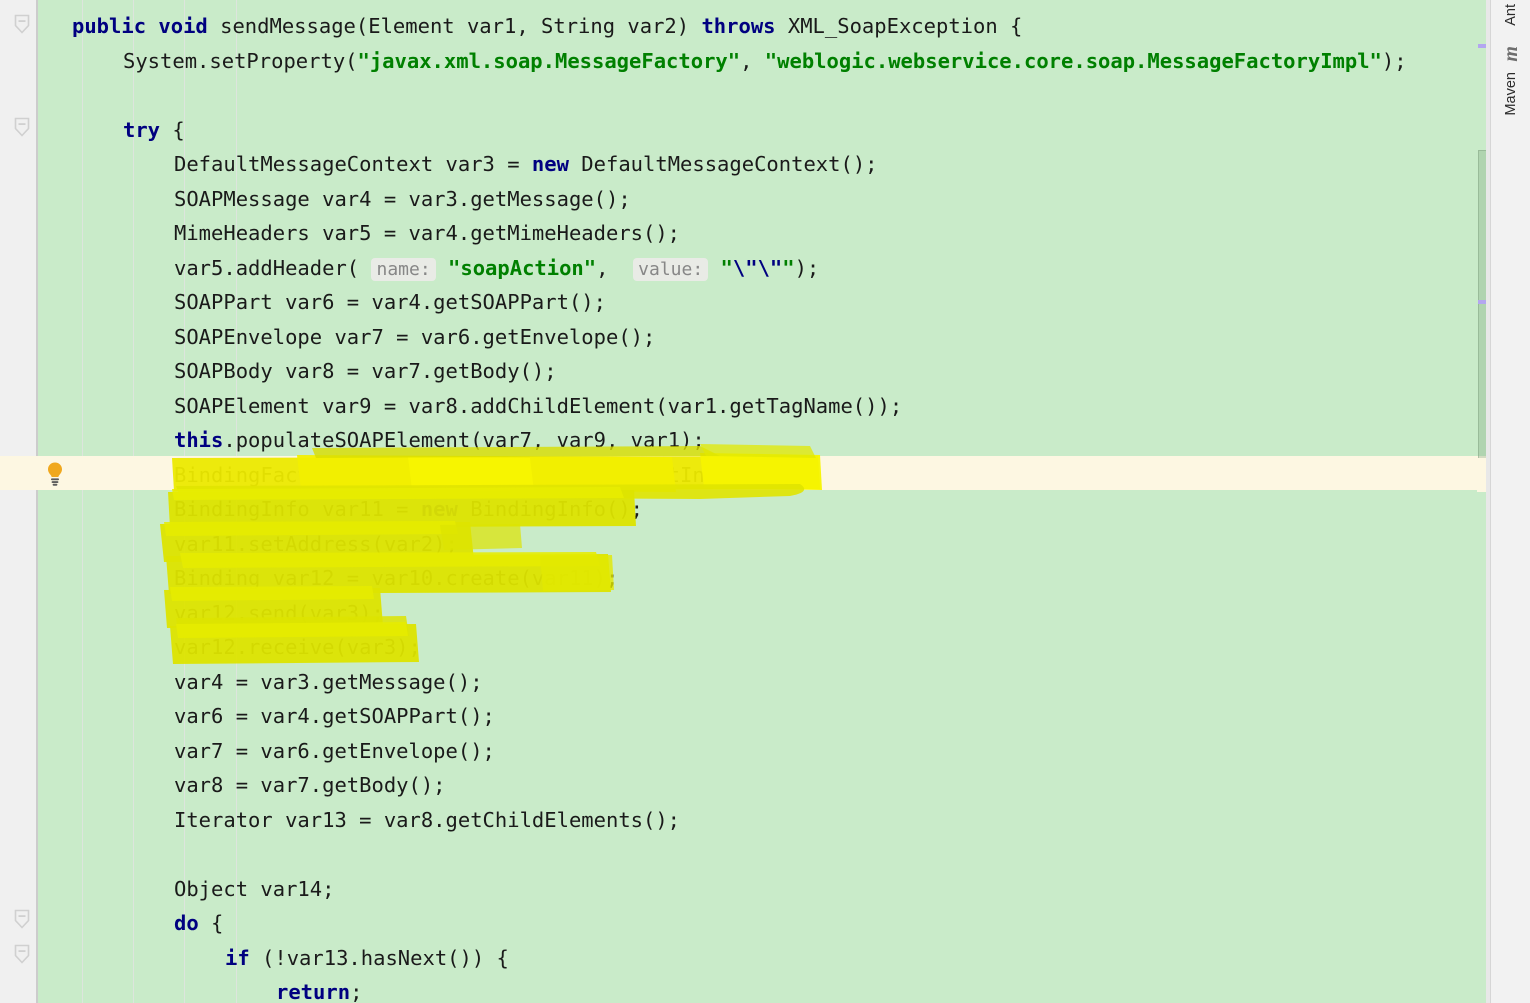  Describe the element at coordinates (297, 509) in the screenshot. I see `code-token: BindingInfo var11 =` at that location.